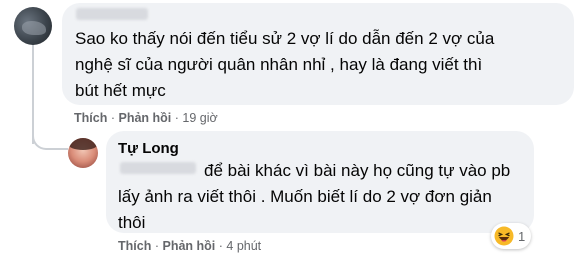 Image resolution: width=580 pixels, height=257 pixels. I want to click on blurred-author-name, so click(112, 14).